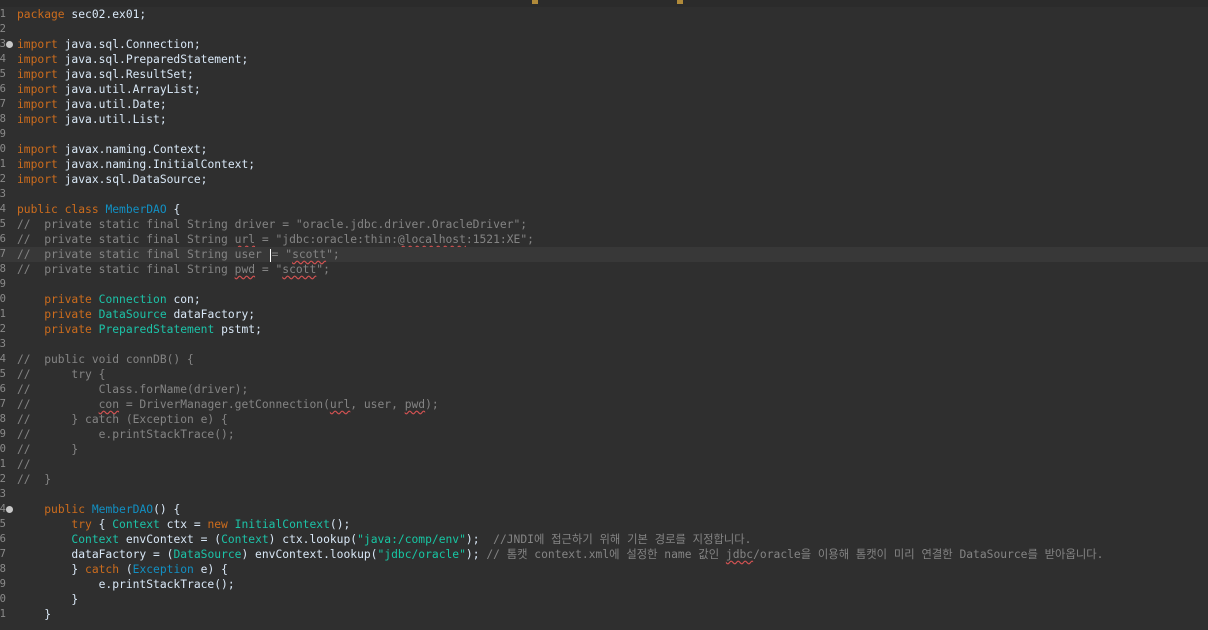 Image resolution: width=1208 pixels, height=630 pixels. Describe the element at coordinates (604, 599) in the screenshot. I see `code-line: 40 }` at that location.